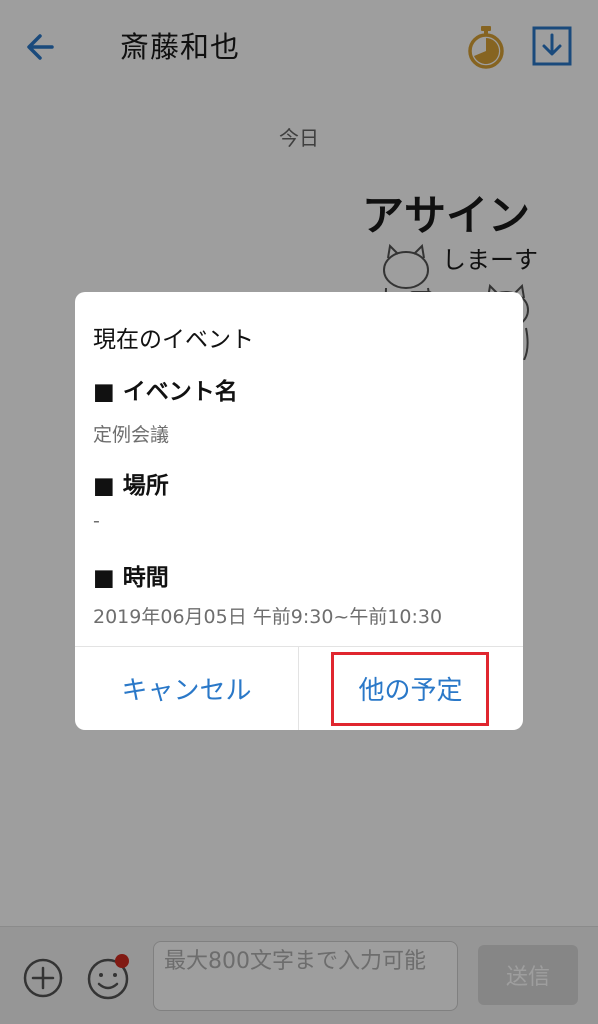 This screenshot has width=598, height=1024. What do you see at coordinates (96, 521) in the screenshot?
I see `location-value: -` at bounding box center [96, 521].